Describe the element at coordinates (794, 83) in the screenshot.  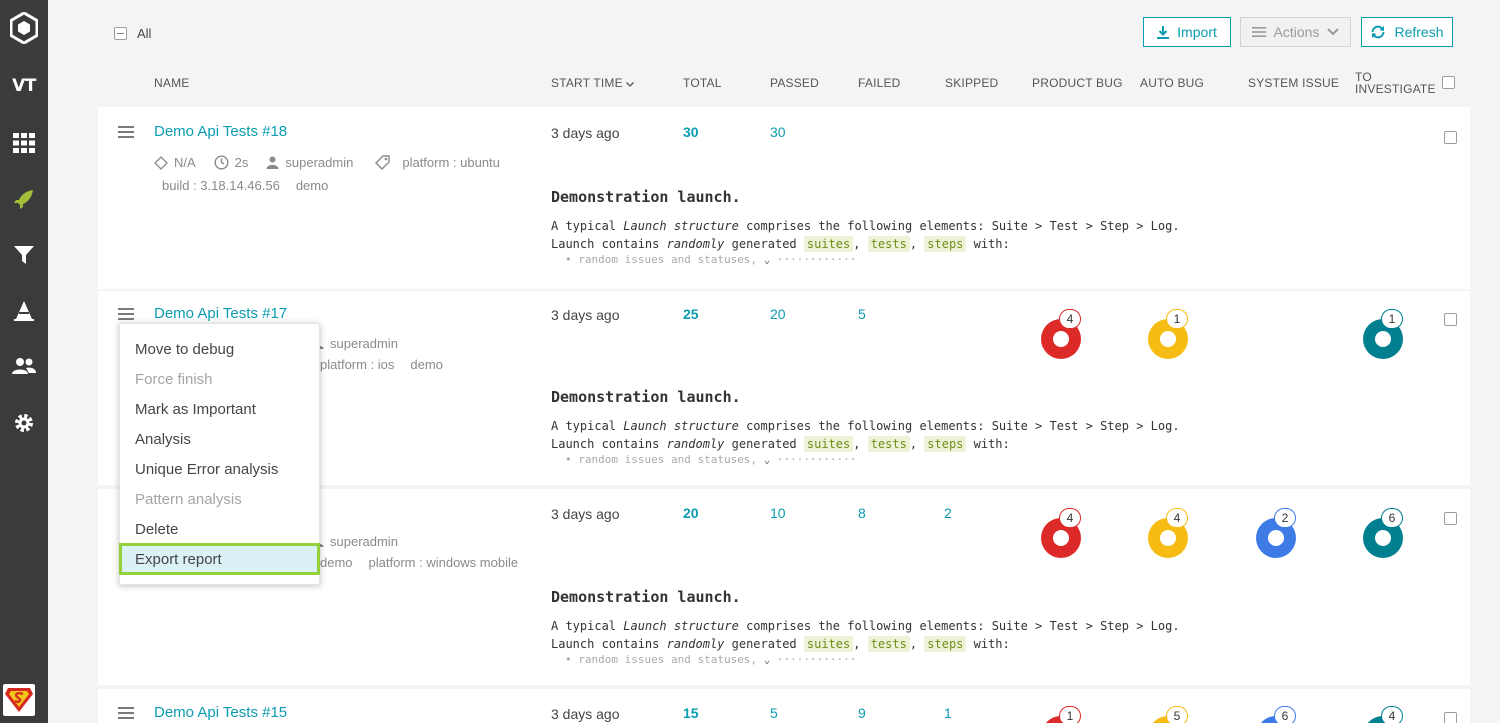
I see `column-passed: PASSED` at that location.